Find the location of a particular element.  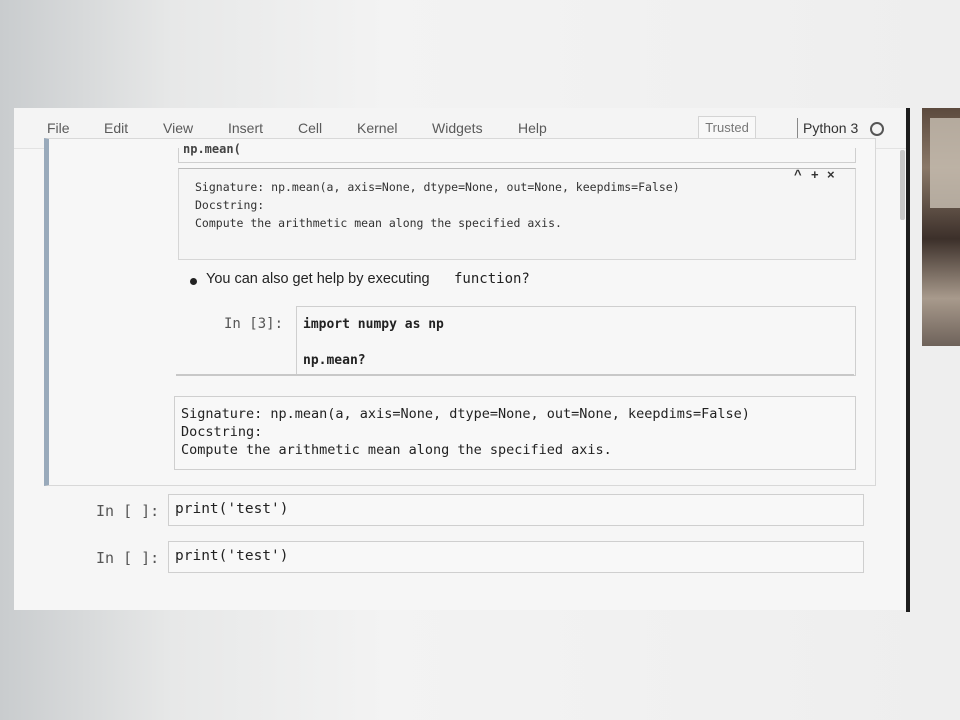

top-code-text: np.mean( is located at coordinates (212, 149).